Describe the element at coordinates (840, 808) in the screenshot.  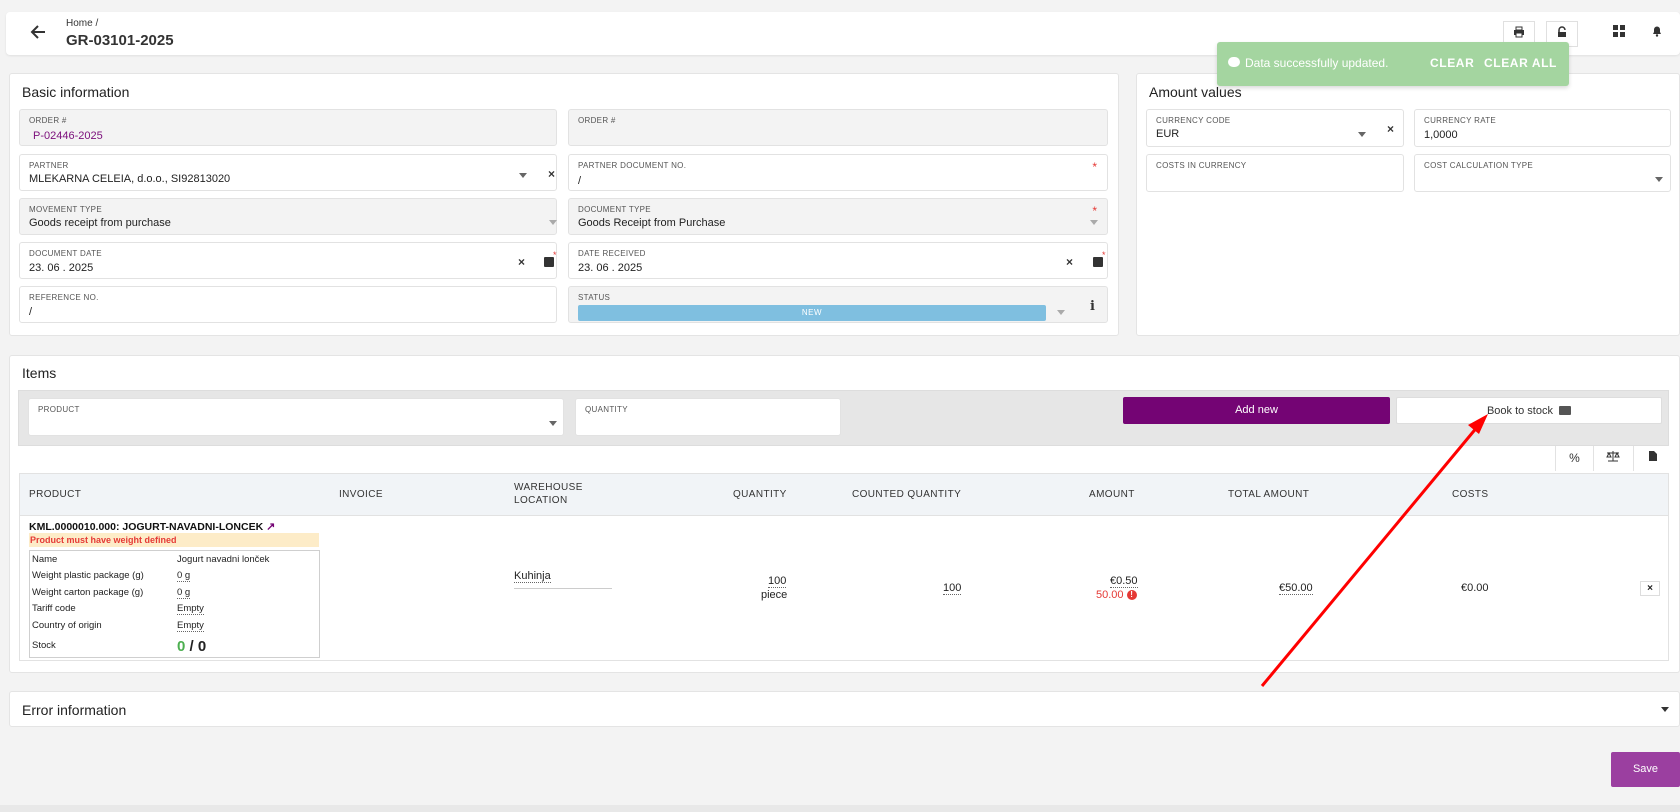
I see `footer` at that location.